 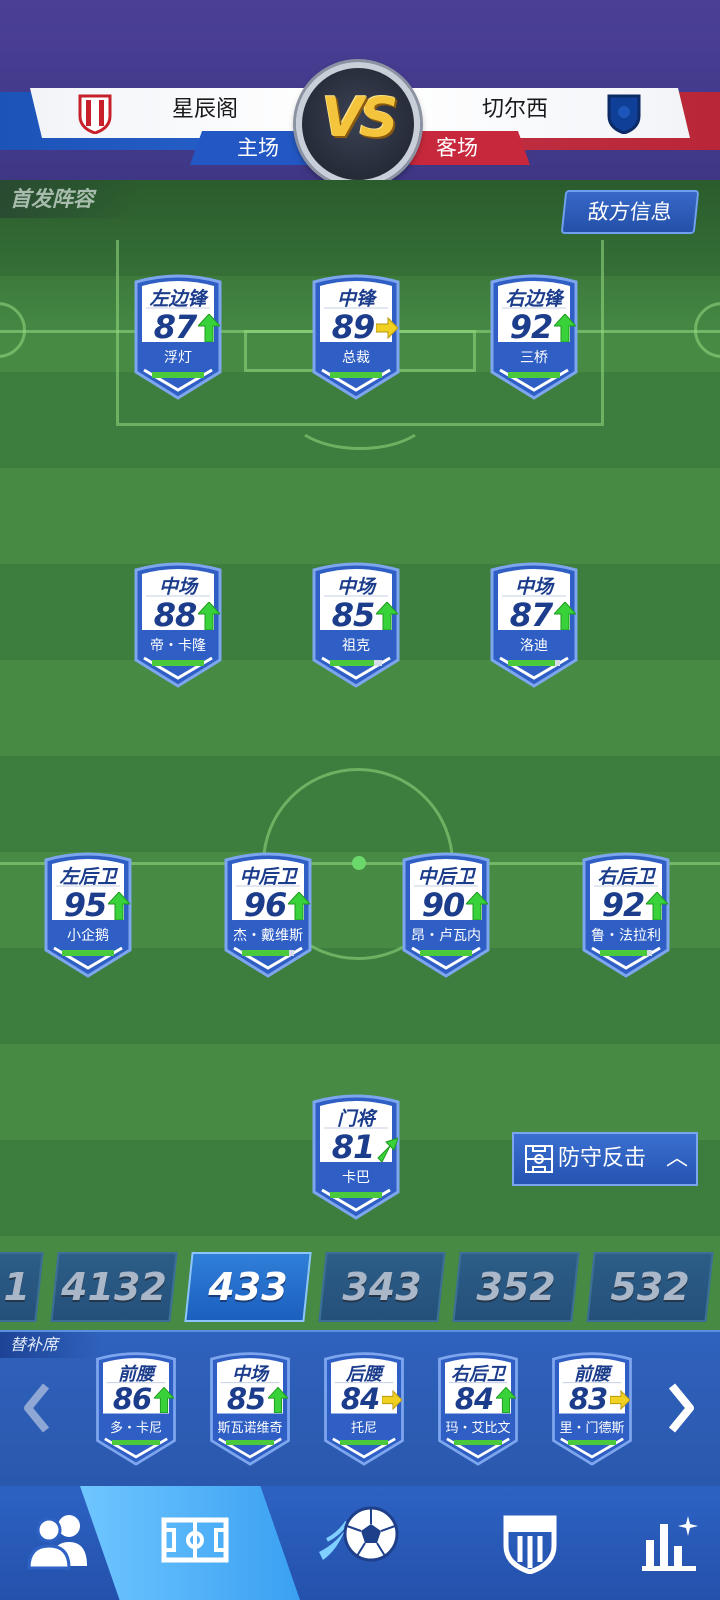 I want to click on player-card: 后腰 84 托尼, so click(x=364, y=1408).